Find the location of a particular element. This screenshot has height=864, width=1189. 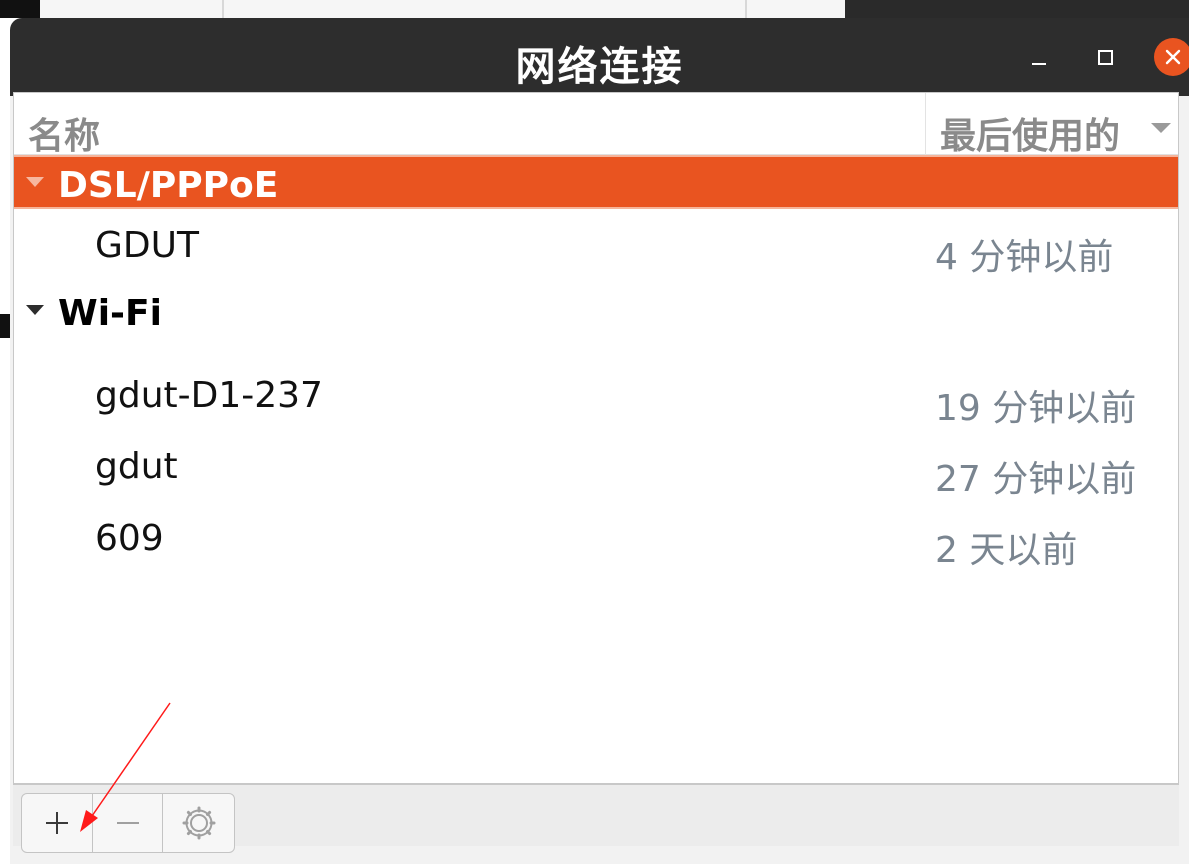

window-title: 网络连接 is located at coordinates (599, 67).